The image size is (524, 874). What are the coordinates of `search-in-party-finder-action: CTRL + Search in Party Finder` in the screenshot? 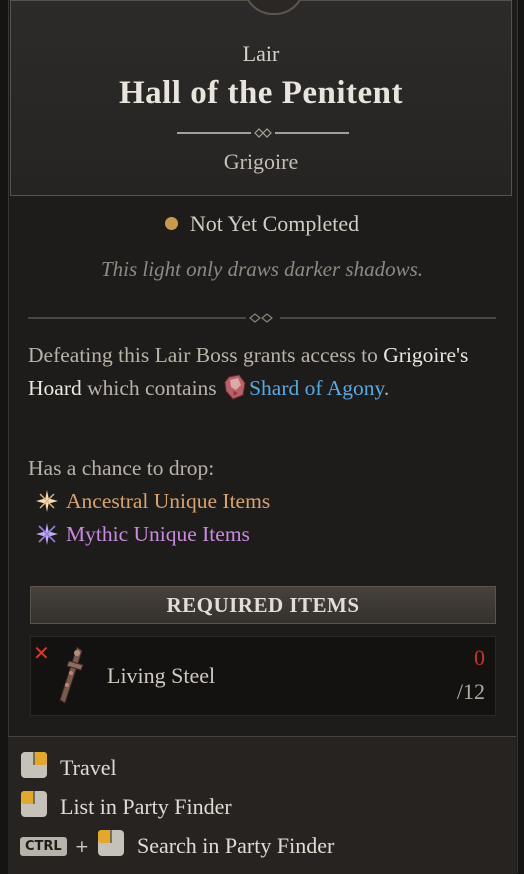 It's located at (177, 844).